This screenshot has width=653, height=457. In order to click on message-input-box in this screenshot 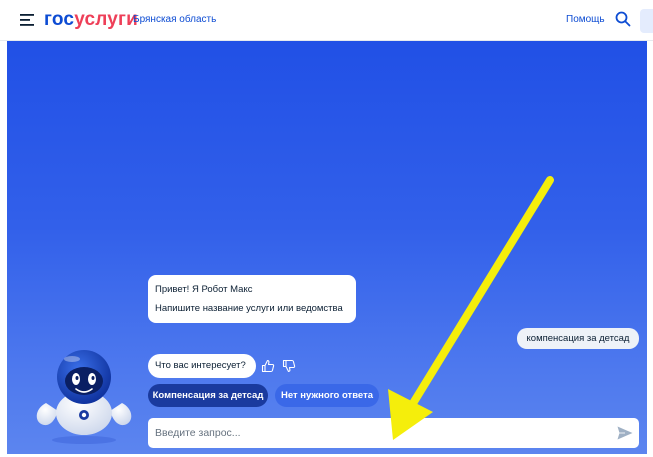, I will do `click(393, 433)`.